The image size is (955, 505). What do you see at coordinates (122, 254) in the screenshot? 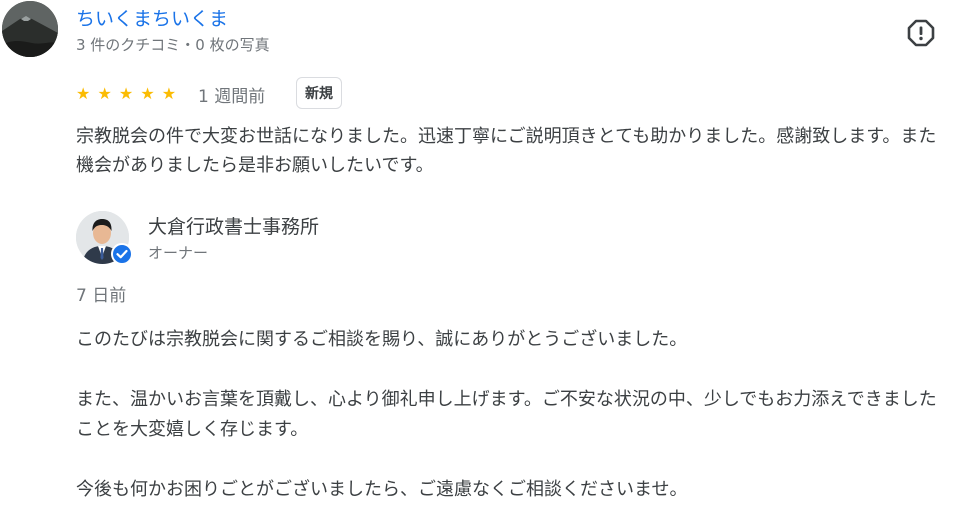
I see `verified-check-icon` at bounding box center [122, 254].